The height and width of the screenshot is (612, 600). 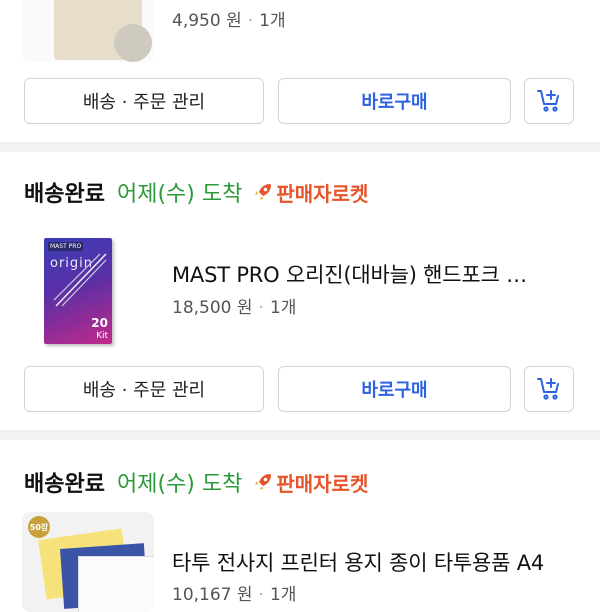 I want to click on product-name: 타투 전사지 프린터 용지 종이 타투용품 A4, so click(x=358, y=562).